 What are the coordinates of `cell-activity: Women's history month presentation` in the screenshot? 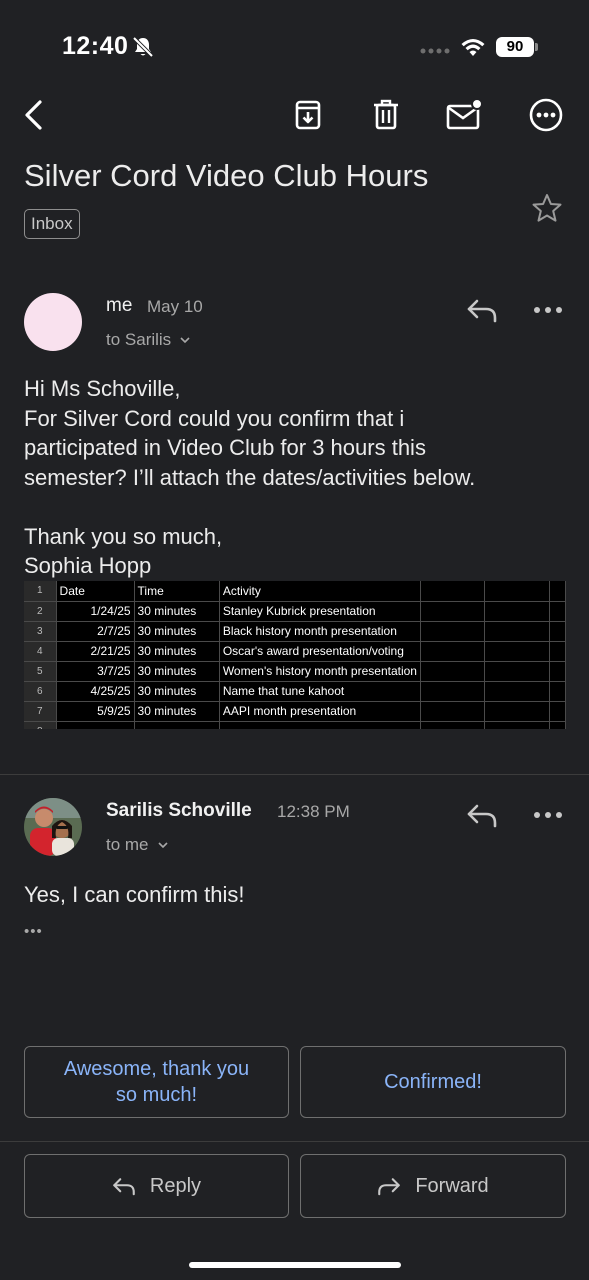 It's located at (320, 671).